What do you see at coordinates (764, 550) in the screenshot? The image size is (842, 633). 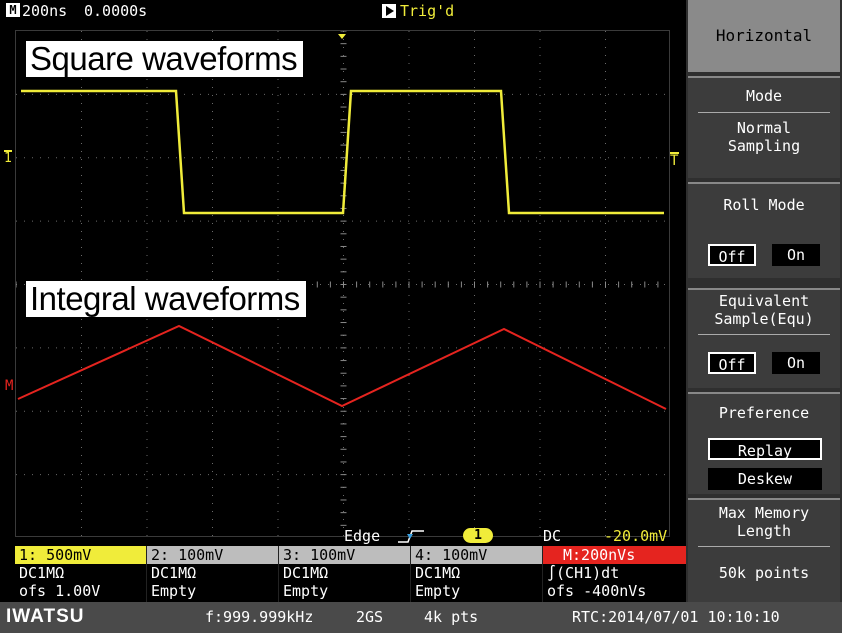 I see `max-memory-softkey: Max Memory Length 50k points` at bounding box center [764, 550].